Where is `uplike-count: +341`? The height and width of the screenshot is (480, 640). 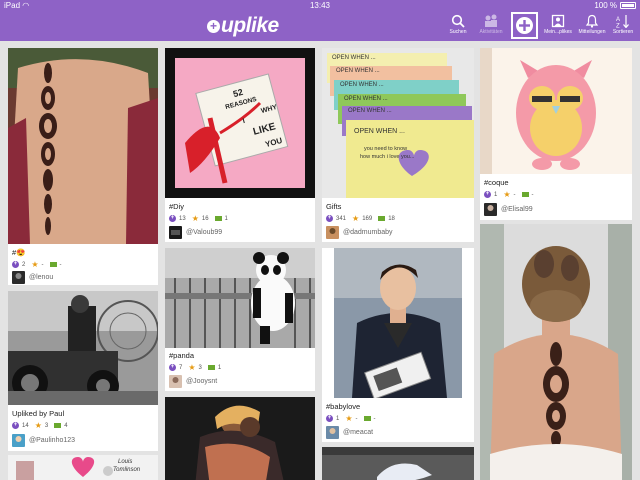 uplike-count: +341 is located at coordinates (336, 218).